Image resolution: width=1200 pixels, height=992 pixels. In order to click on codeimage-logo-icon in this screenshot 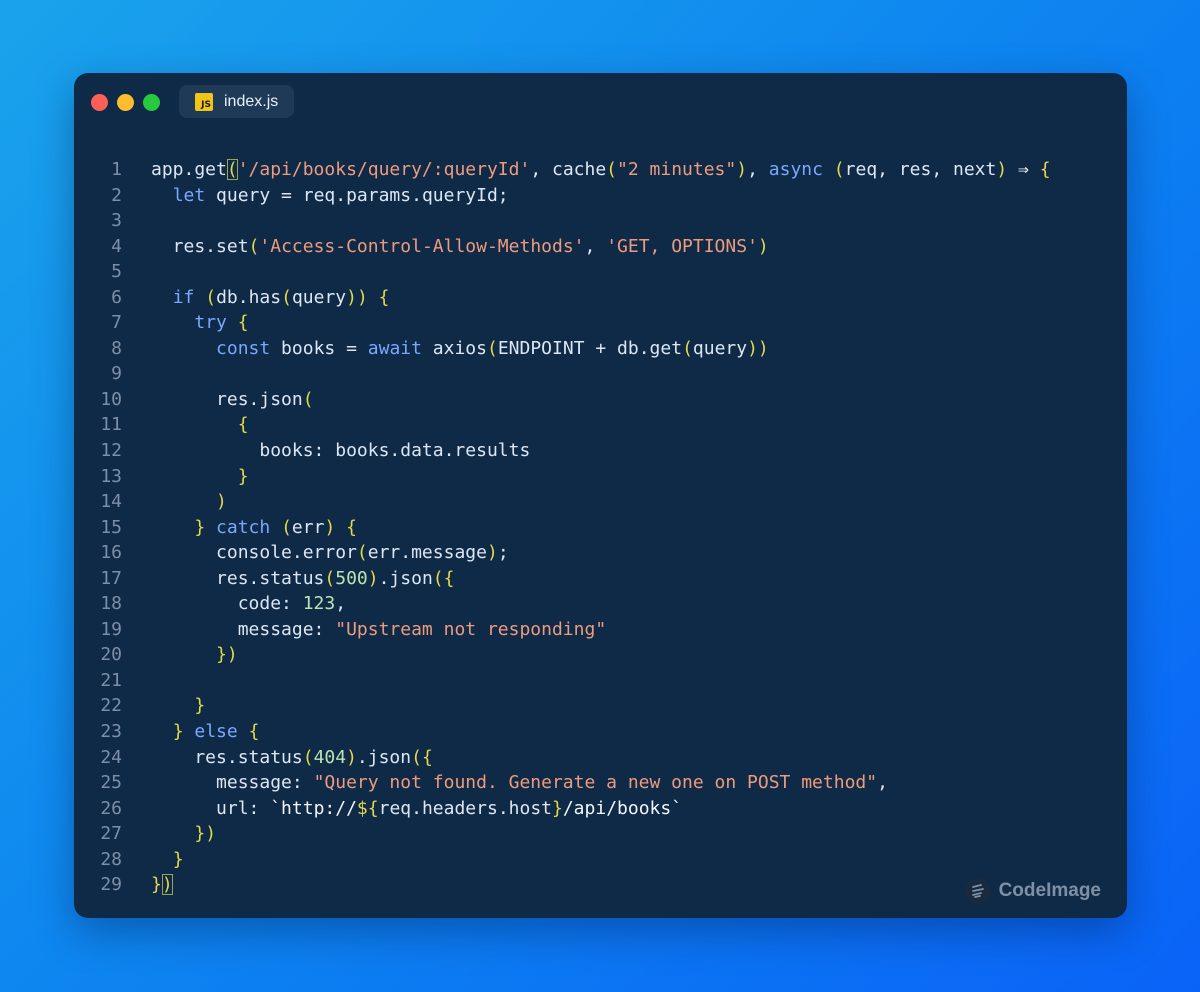, I will do `click(977, 891)`.